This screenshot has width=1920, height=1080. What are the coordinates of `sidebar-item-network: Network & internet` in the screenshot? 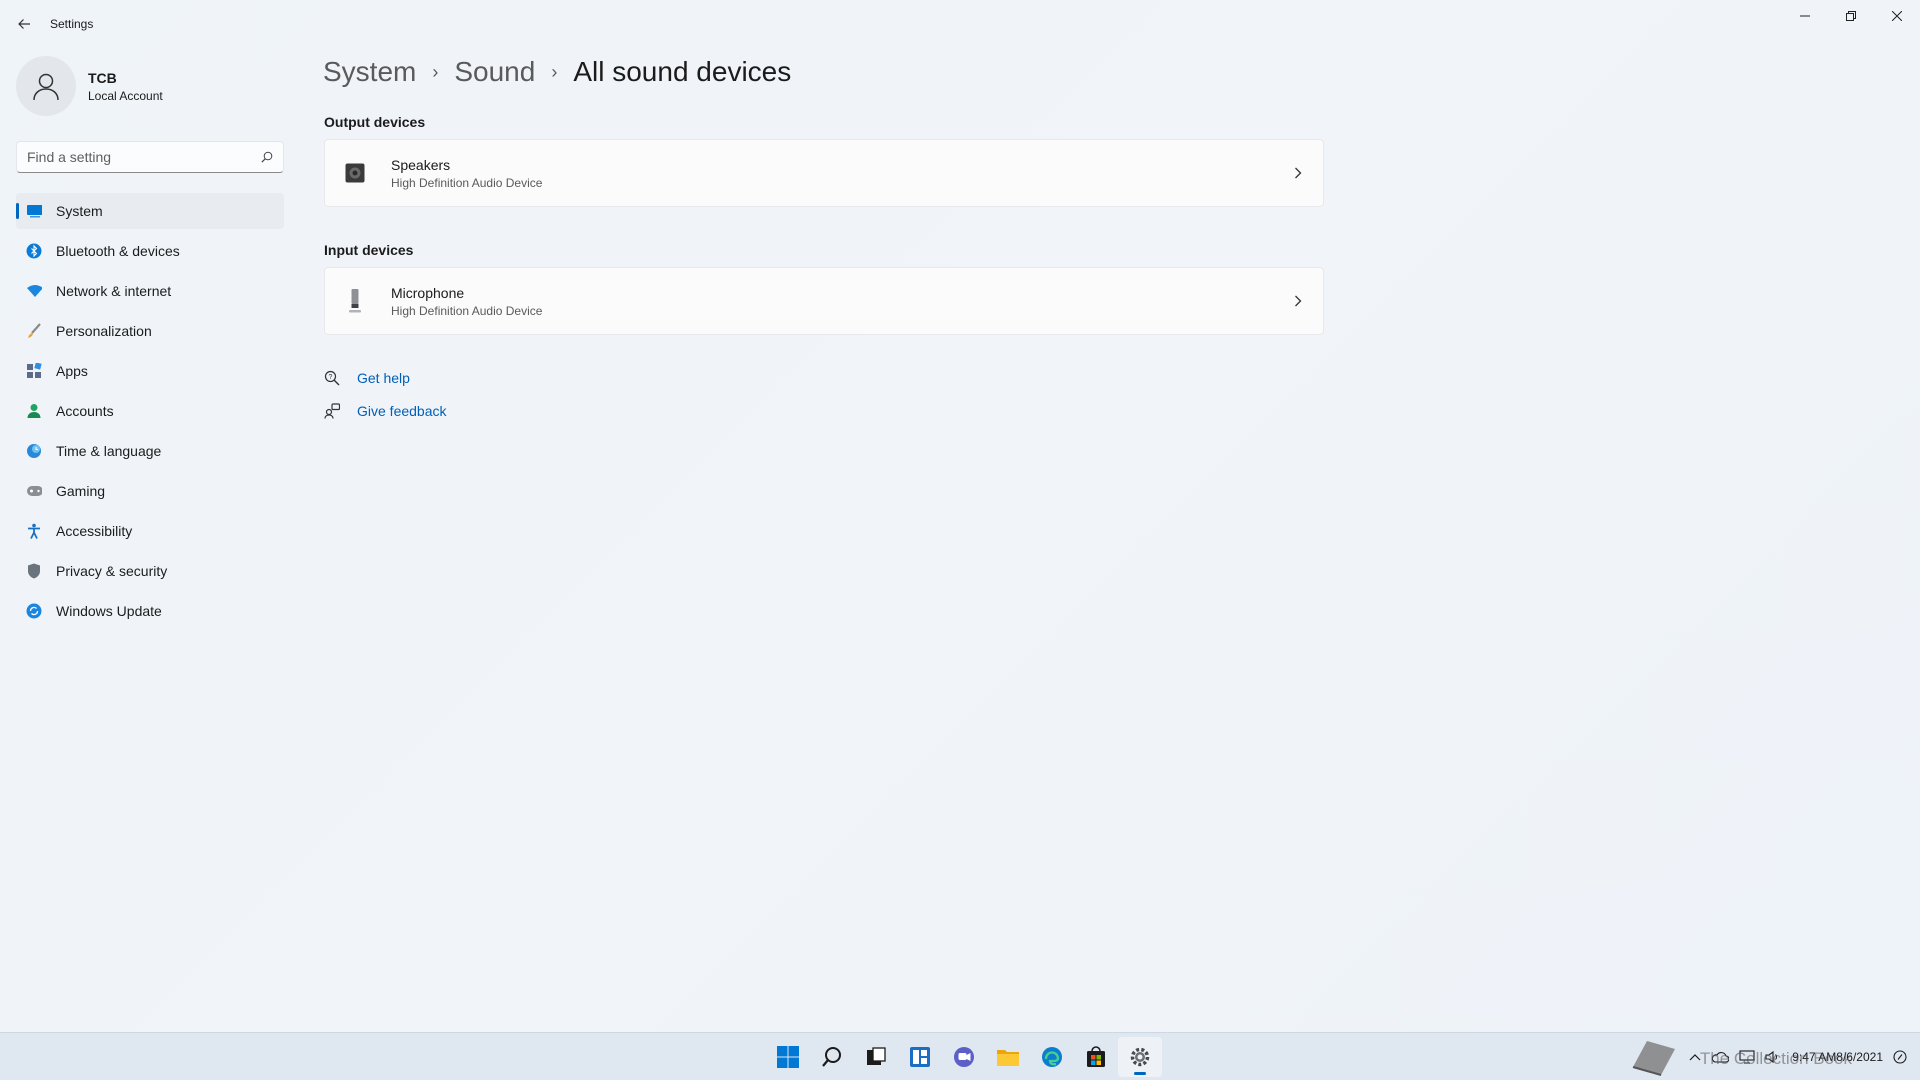 It's located at (150, 291).